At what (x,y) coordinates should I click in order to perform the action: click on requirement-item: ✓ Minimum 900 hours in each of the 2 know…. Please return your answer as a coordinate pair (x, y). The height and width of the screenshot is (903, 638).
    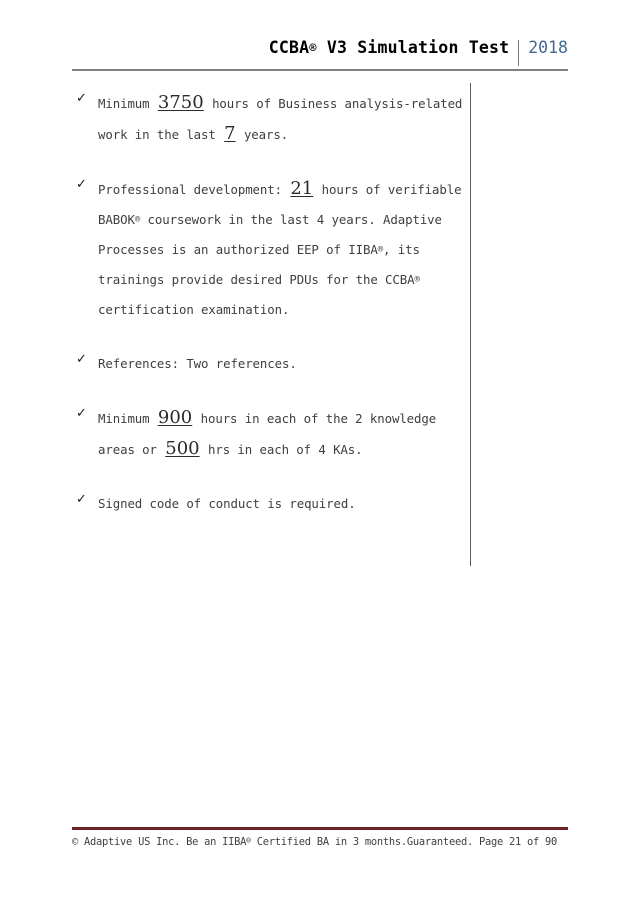
    Looking at the image, I should click on (276, 434).